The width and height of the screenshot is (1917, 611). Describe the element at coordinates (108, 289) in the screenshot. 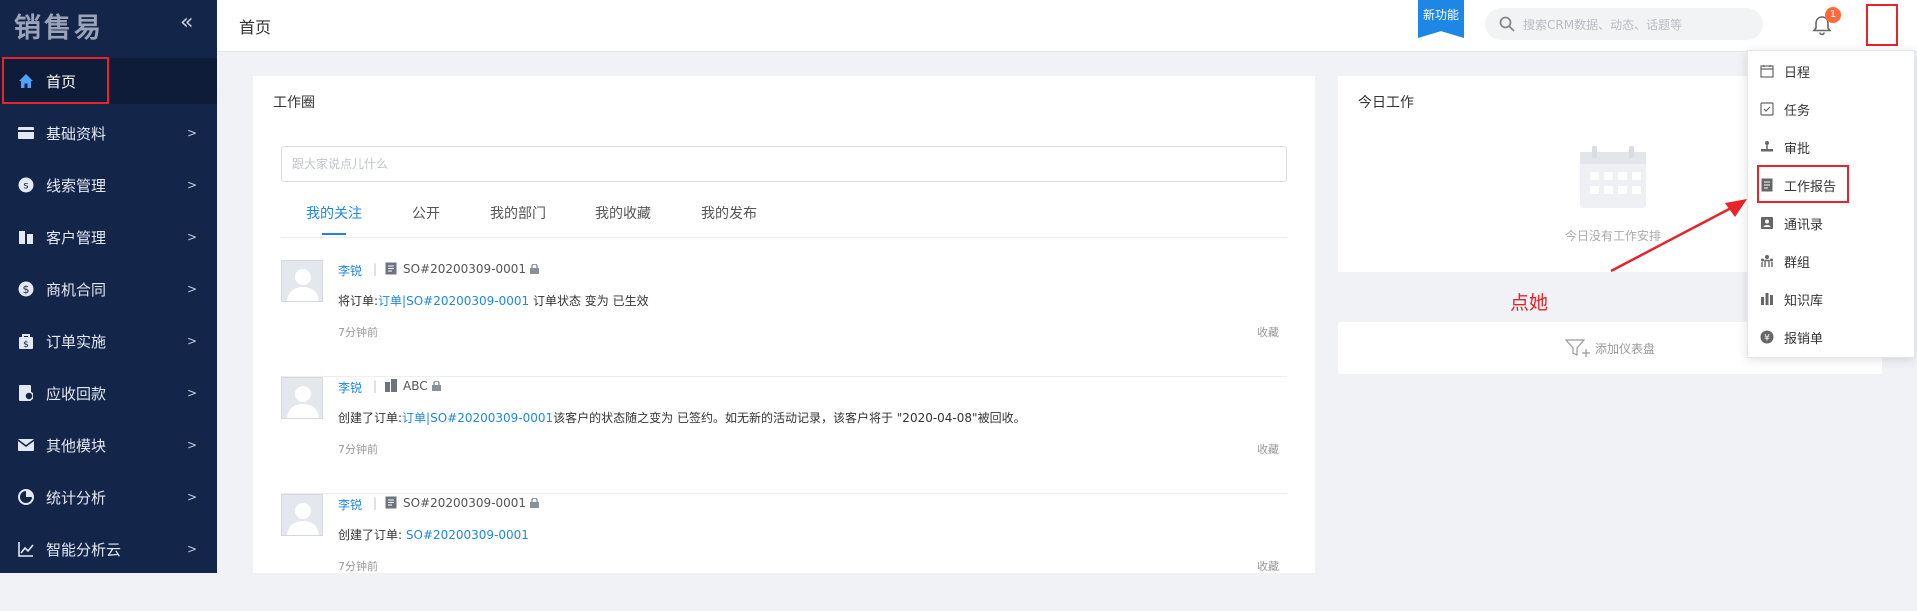

I see `sidebar-item-opportunities: $ 商机合同 >` at that location.